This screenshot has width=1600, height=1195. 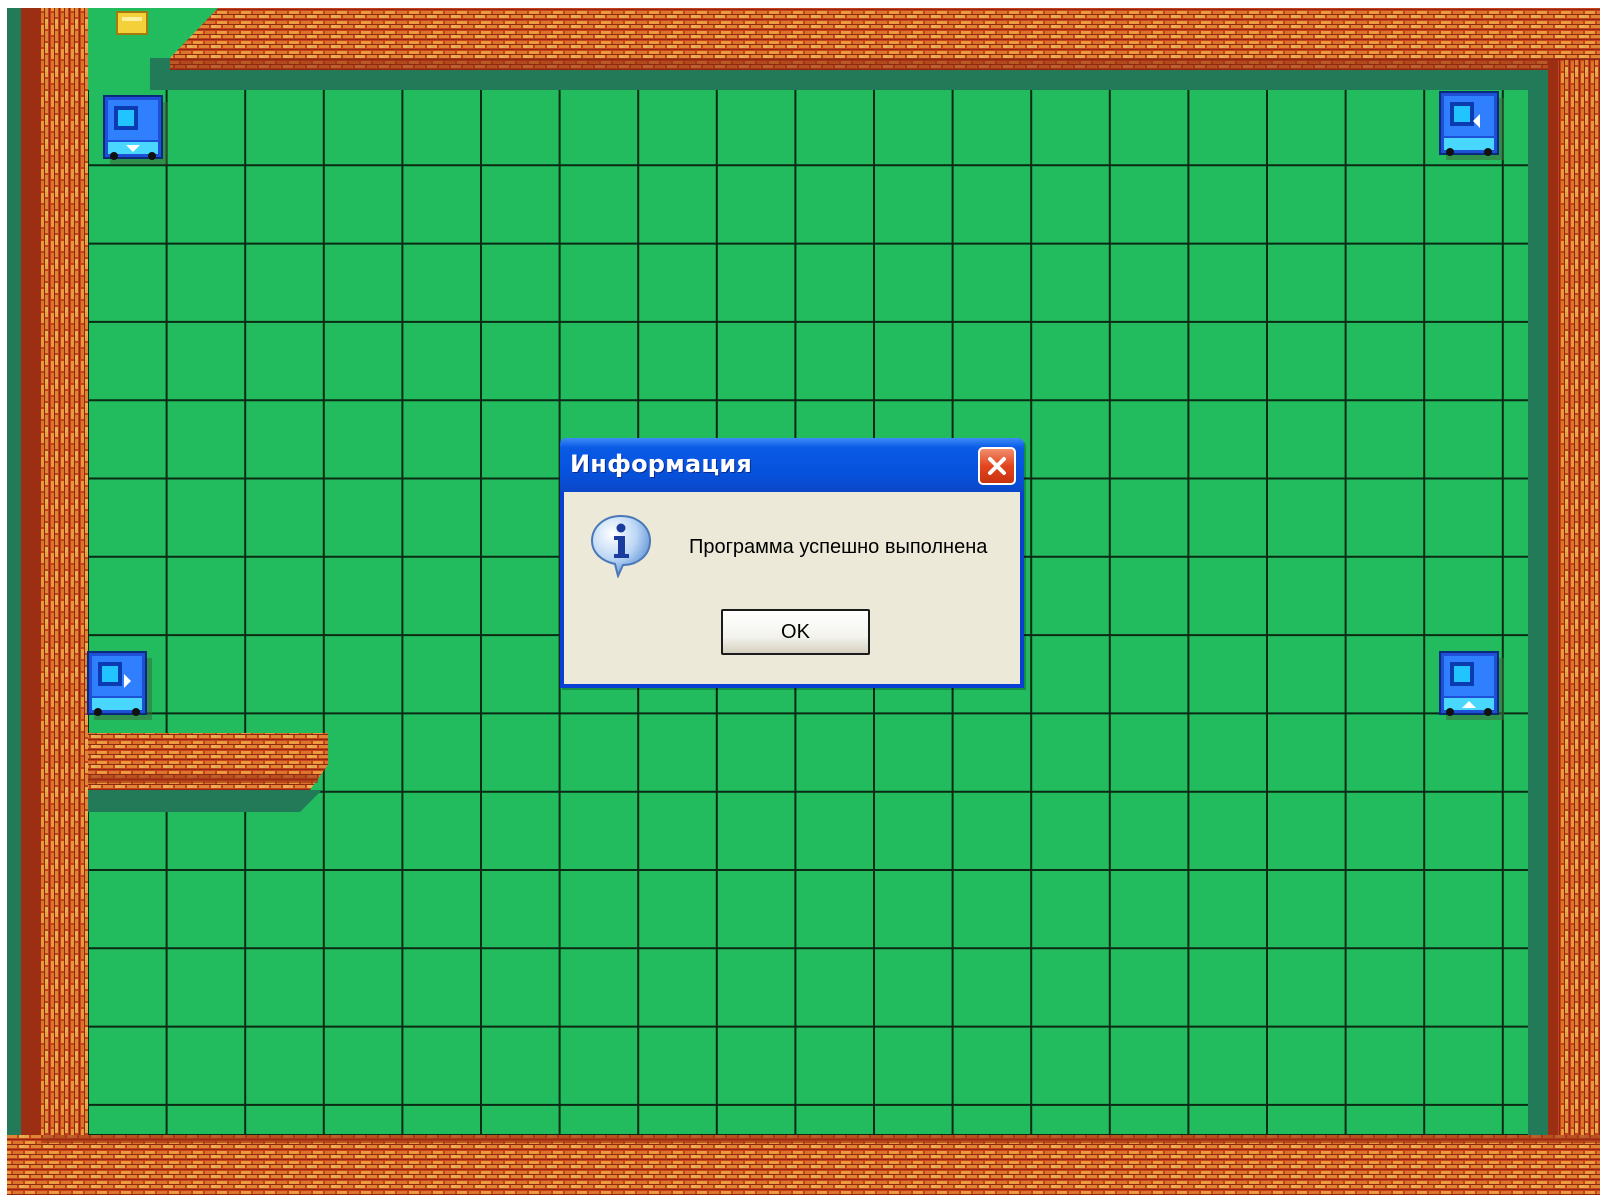 What do you see at coordinates (1471, 685) in the screenshot?
I see `robot-right-middle-icon` at bounding box center [1471, 685].